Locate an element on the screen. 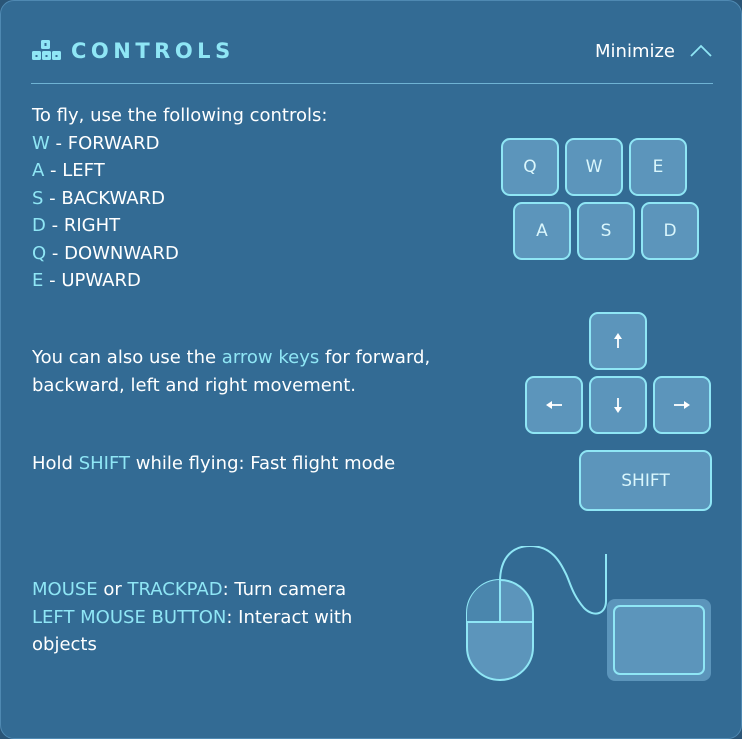 This screenshot has width=742, height=739. control-action: - RIGHT is located at coordinates (83, 225).